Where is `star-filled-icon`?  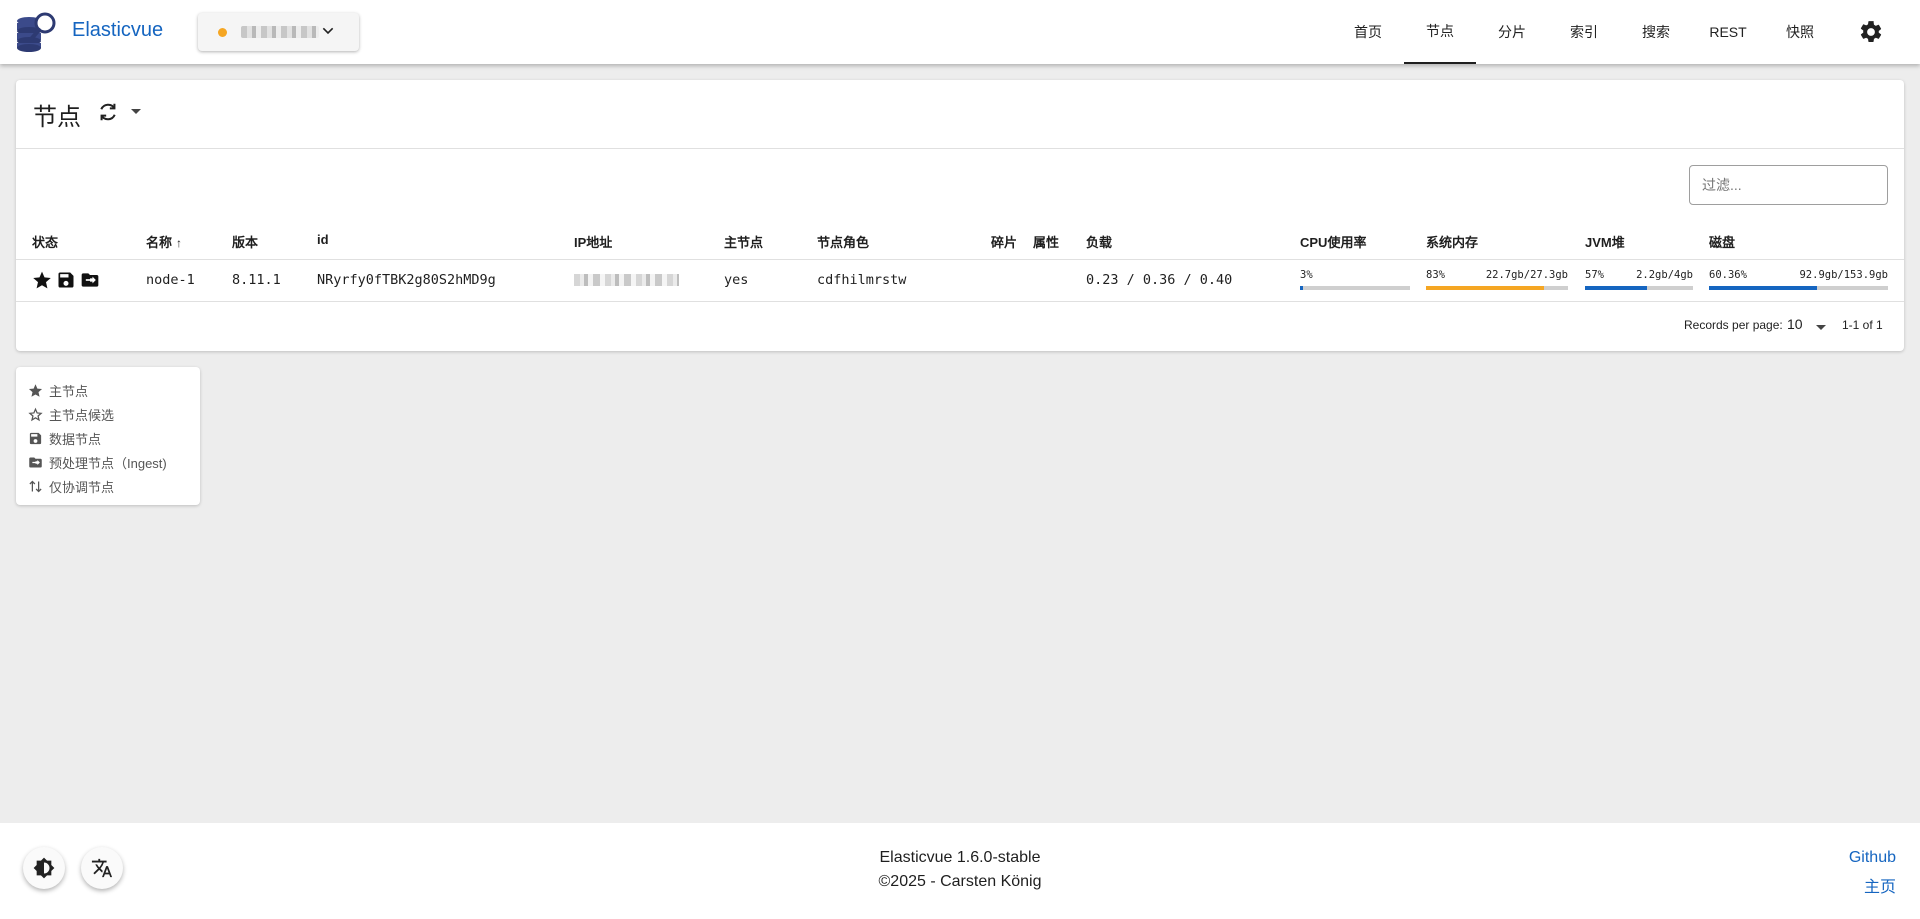
star-filled-icon is located at coordinates (35, 390).